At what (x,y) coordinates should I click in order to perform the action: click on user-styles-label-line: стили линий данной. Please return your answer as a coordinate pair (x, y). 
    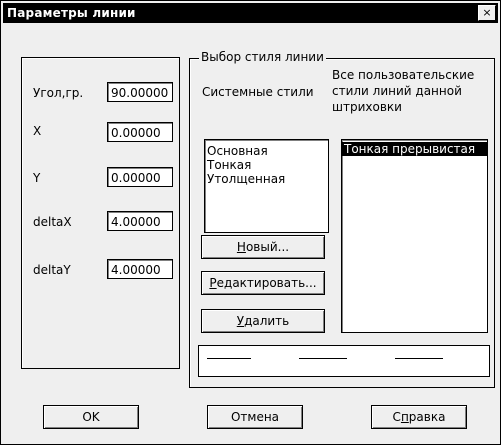
    Looking at the image, I should click on (397, 91).